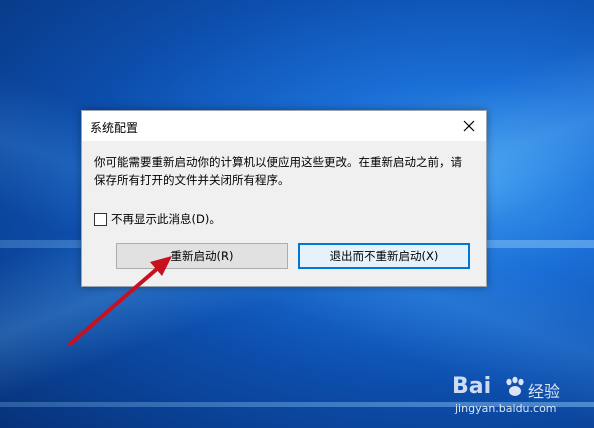 The image size is (594, 428). What do you see at coordinates (506, 408) in the screenshot?
I see `watermark-url: jingyan.baidu.com` at bounding box center [506, 408].